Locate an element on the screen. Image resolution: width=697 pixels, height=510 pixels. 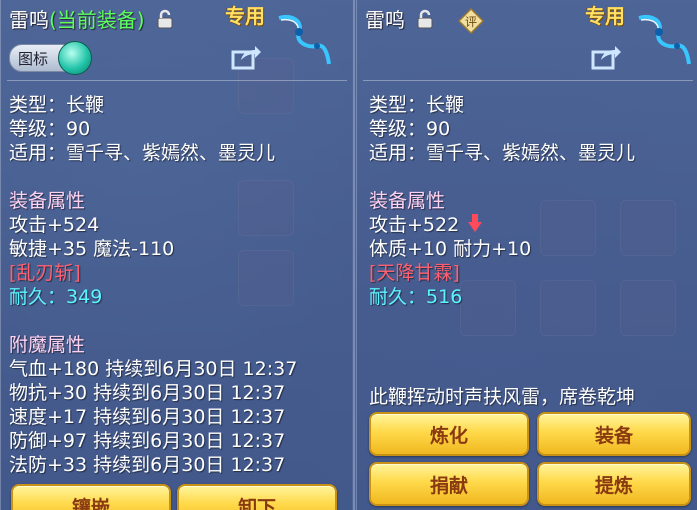
enchant-line: 防御+97 持续到6月30日 12:37 is located at coordinates (147, 441).